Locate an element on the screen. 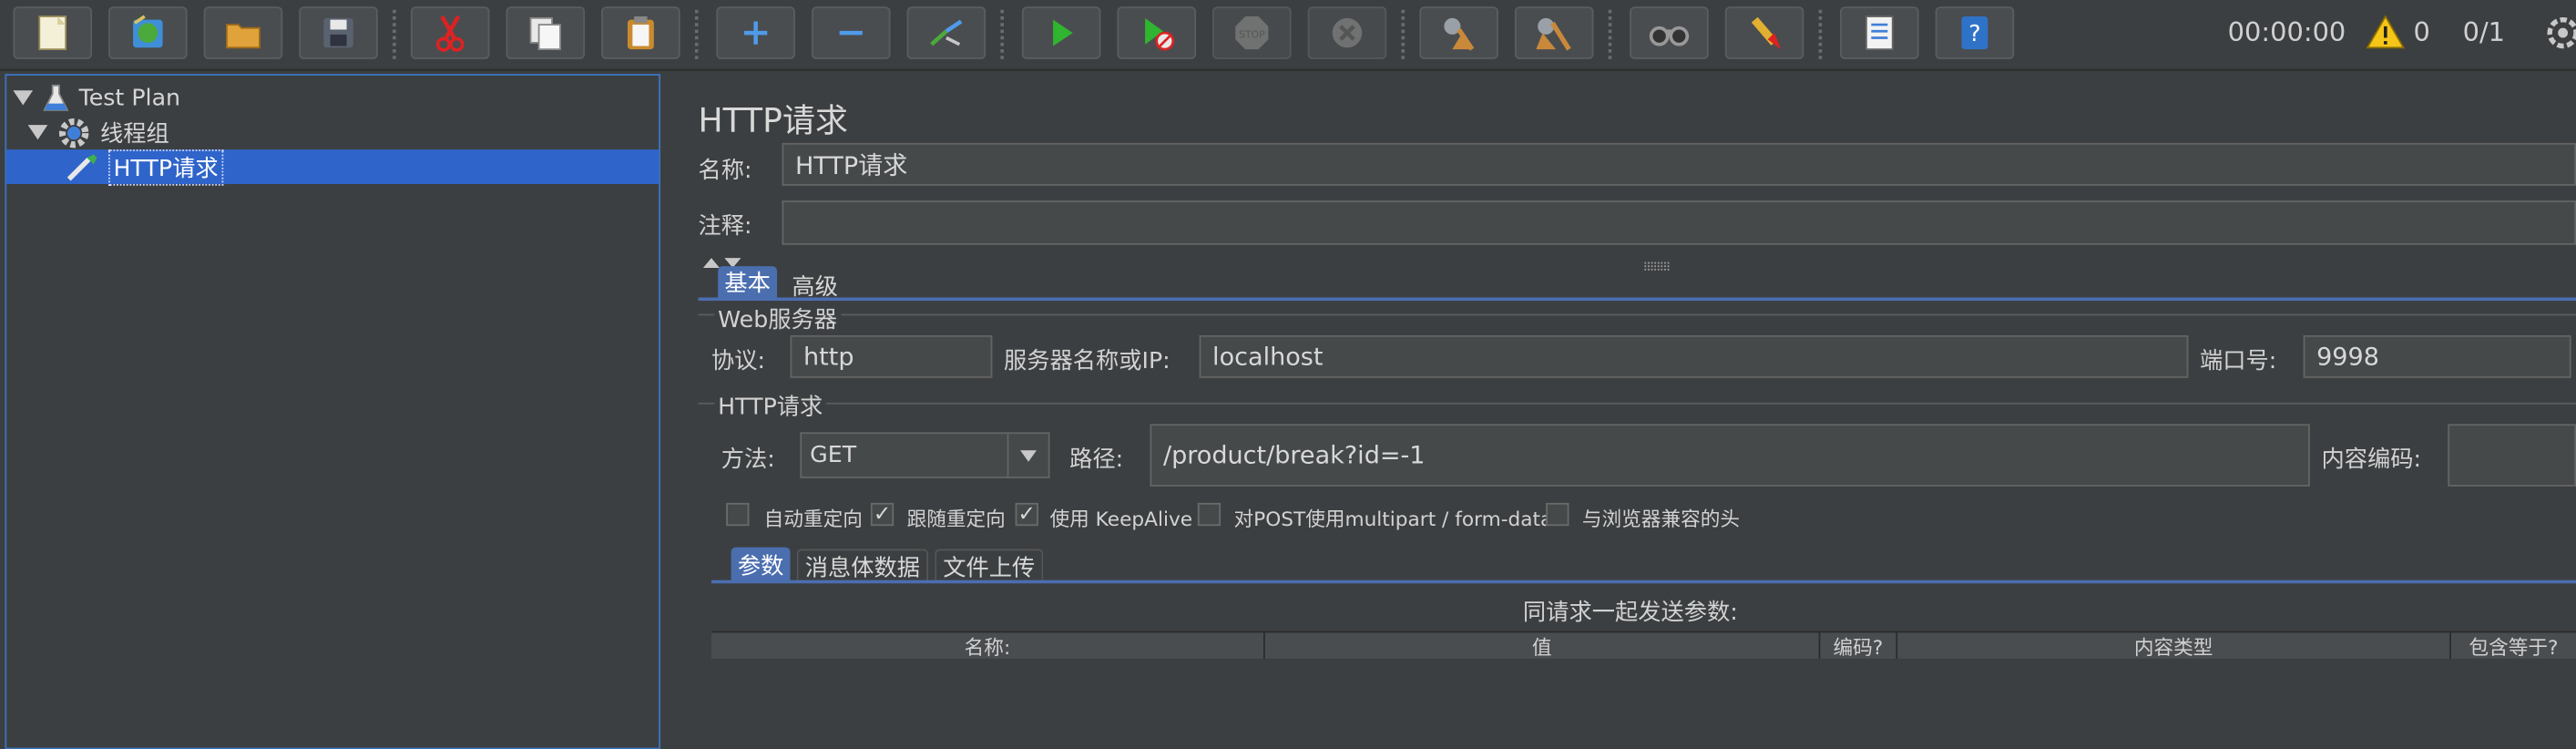  params-table-body is located at coordinates (1643, 704).